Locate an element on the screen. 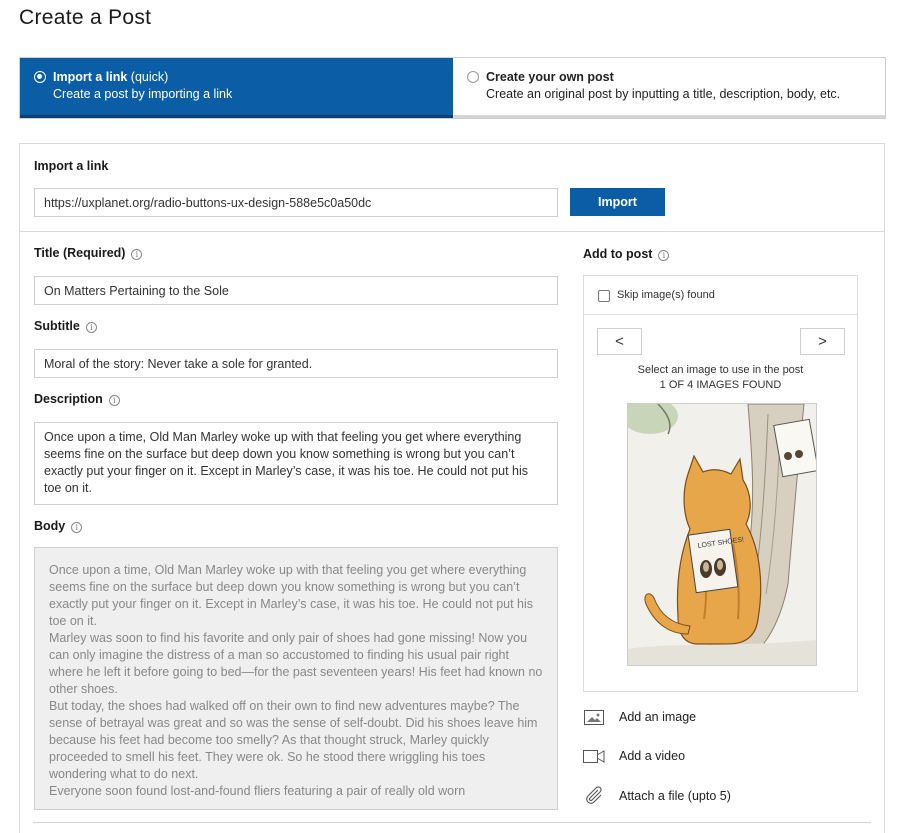  title-input is located at coordinates (296, 290).